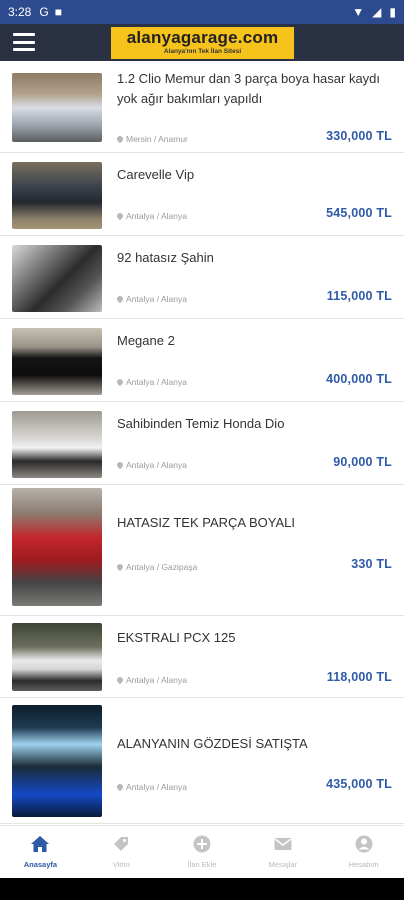  What do you see at coordinates (283, 844) in the screenshot?
I see `mail-icon` at bounding box center [283, 844].